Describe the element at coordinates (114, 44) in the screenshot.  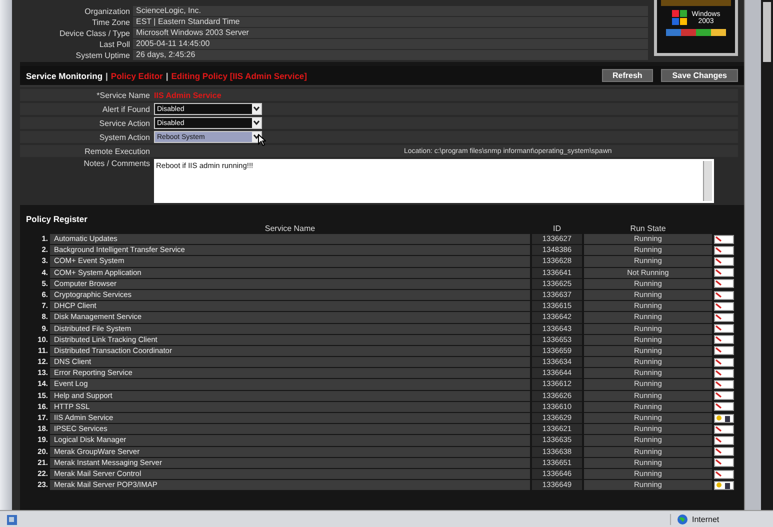
I see `field-label: Last Poll` at that location.